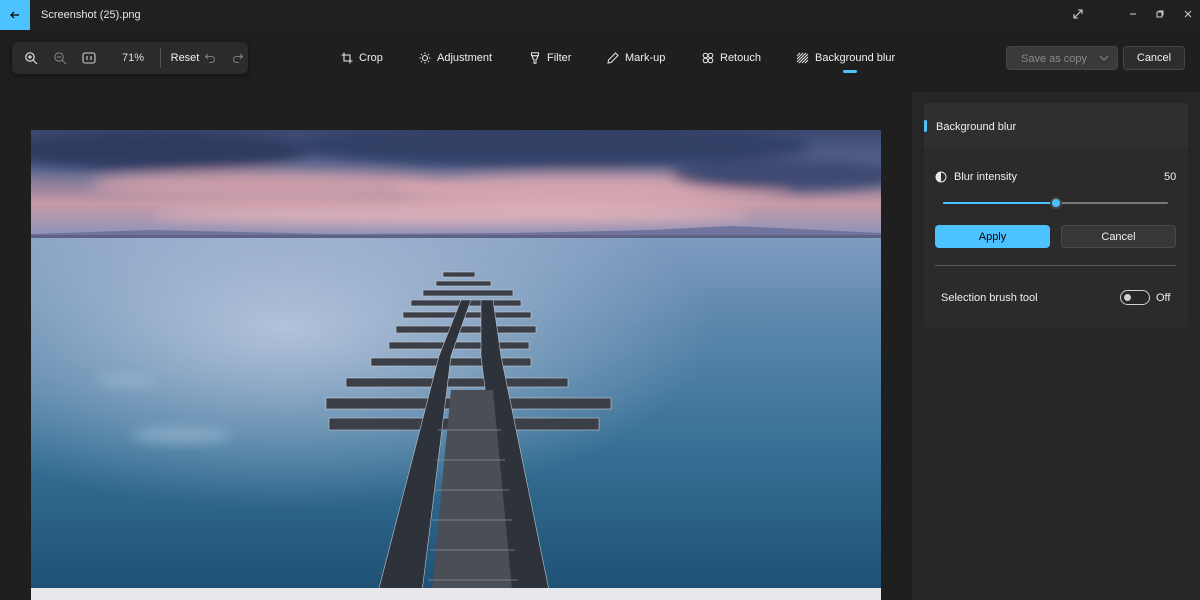 This screenshot has width=1200, height=600. Describe the element at coordinates (941, 177) in the screenshot. I see `blur-intensity-icon` at that location.